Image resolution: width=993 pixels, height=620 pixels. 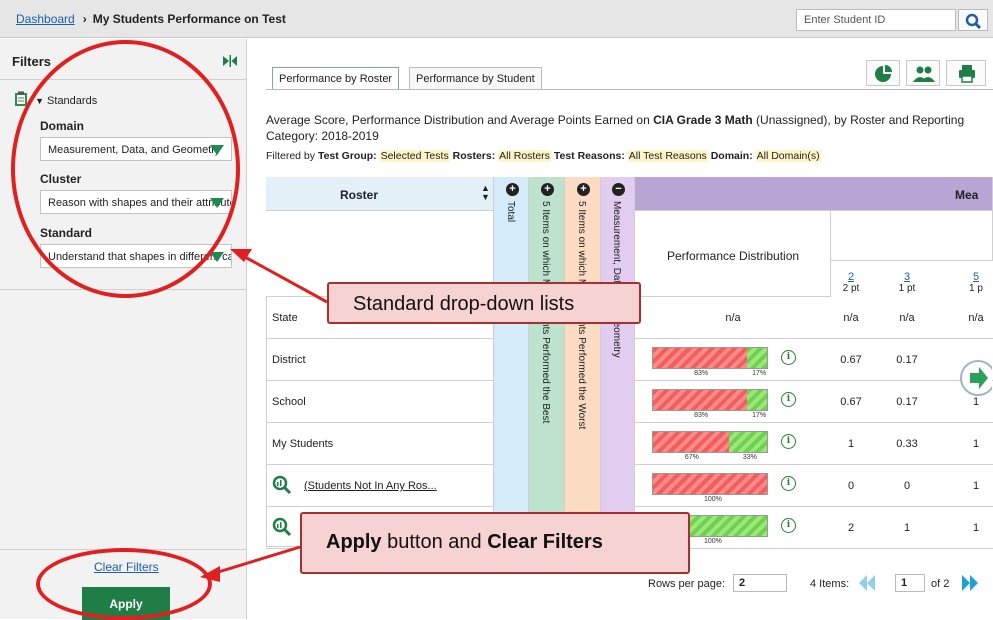 I want to click on callout-apply-end: Clear Filters, so click(x=545, y=542).